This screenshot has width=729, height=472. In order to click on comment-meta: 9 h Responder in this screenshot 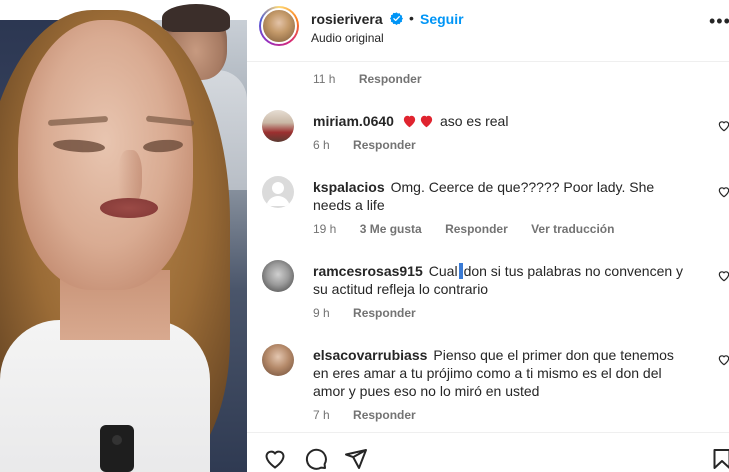, I will do `click(374, 313)`.